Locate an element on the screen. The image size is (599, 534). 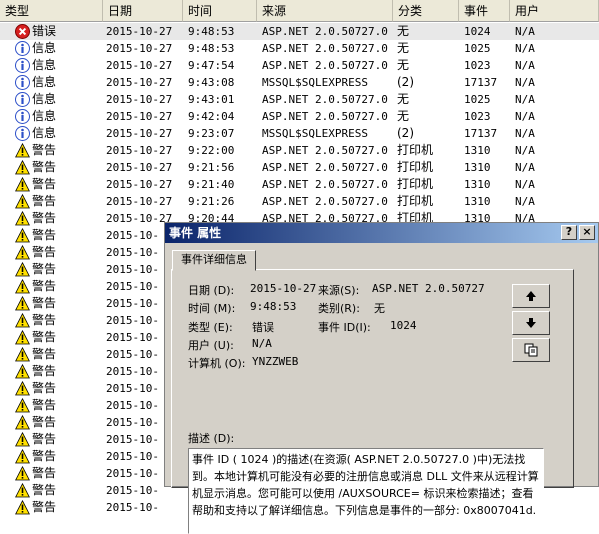
column-header-label: 用户 is located at coordinates (527, 11).